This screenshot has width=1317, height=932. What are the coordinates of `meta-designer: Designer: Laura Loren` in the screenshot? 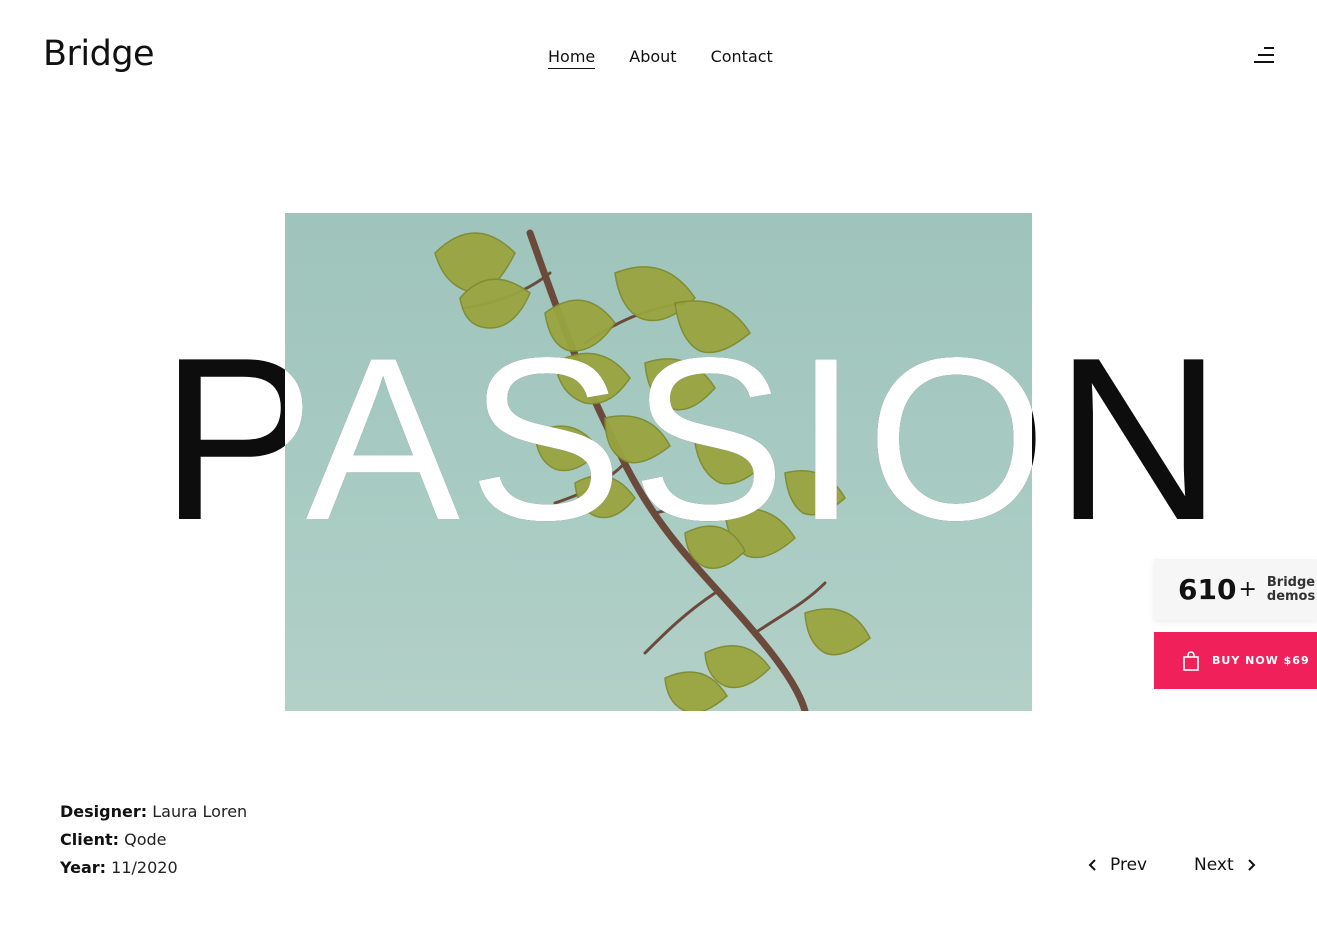 It's located at (153, 812).